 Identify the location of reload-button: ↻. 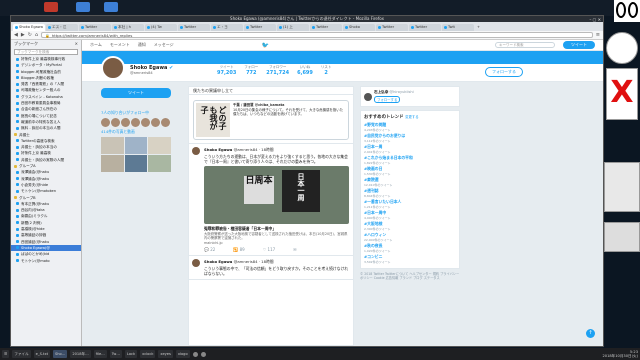
(30, 35).